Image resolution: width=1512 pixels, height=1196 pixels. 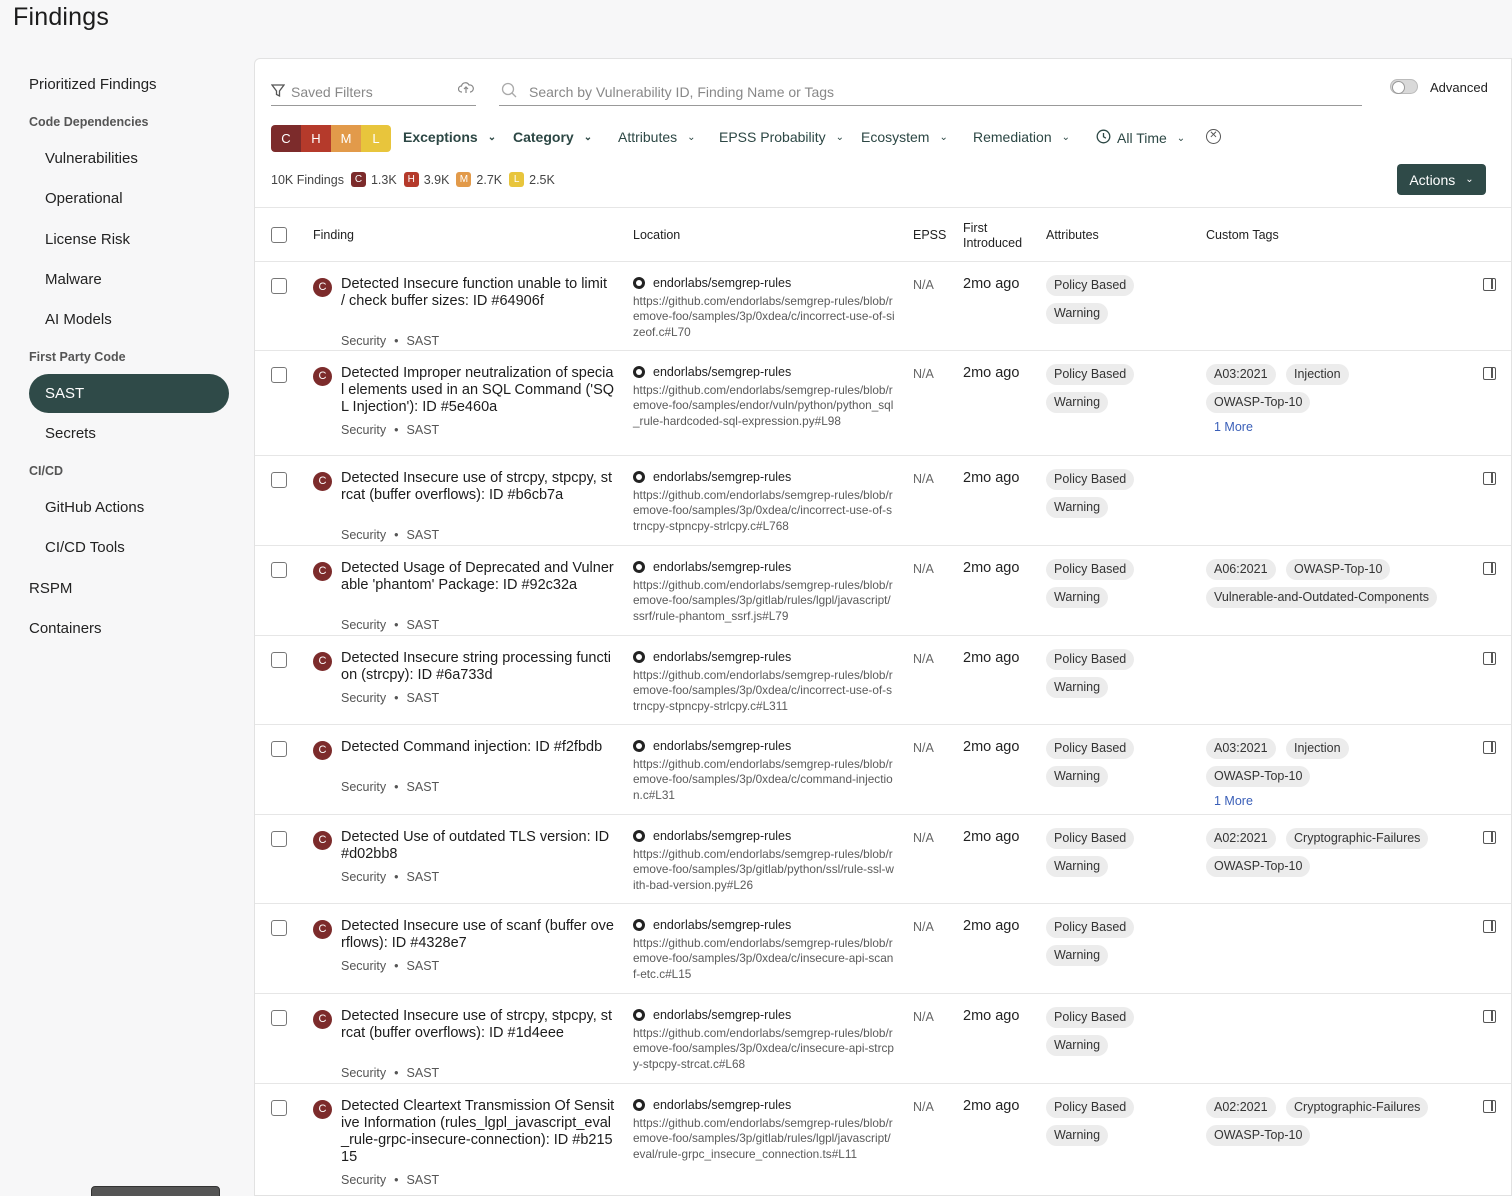 What do you see at coordinates (91, 158) in the screenshot?
I see `sidebar-item-vulnerabilities: Vulnerabilities` at bounding box center [91, 158].